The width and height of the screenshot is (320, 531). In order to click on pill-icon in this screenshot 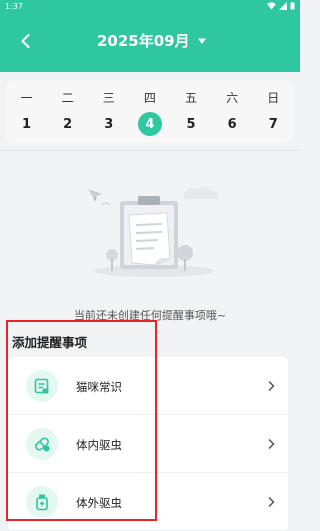, I will do `click(42, 444)`.